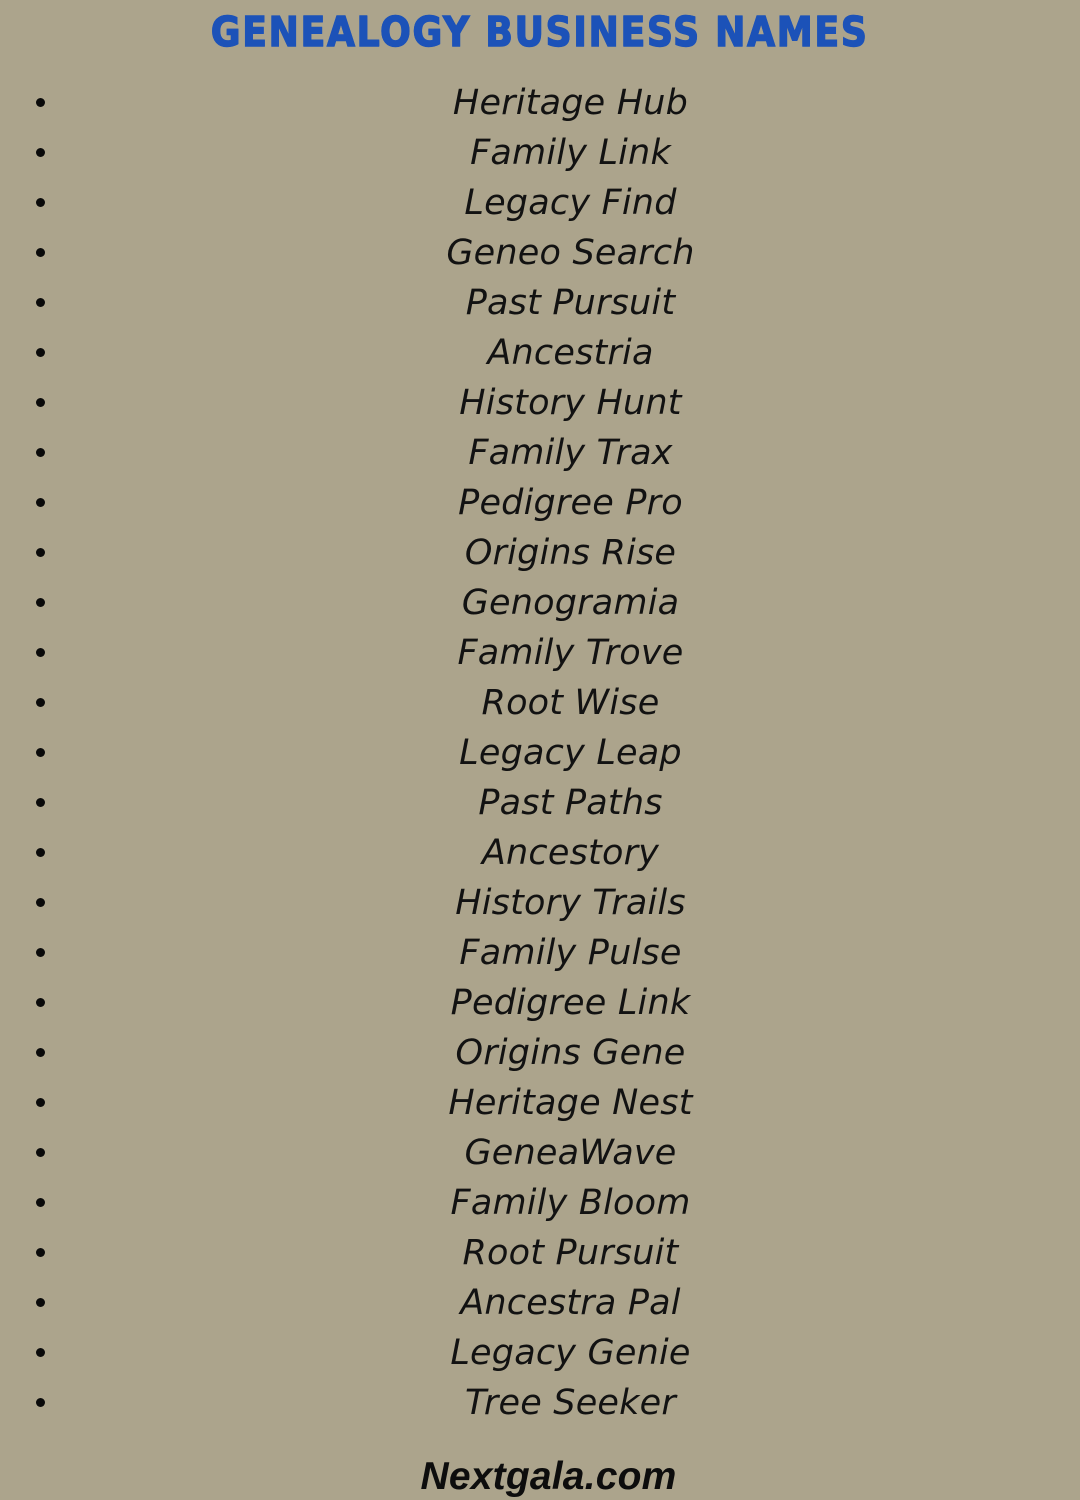 The height and width of the screenshot is (1500, 1080). I want to click on list-item: Family Trax, so click(540, 453).